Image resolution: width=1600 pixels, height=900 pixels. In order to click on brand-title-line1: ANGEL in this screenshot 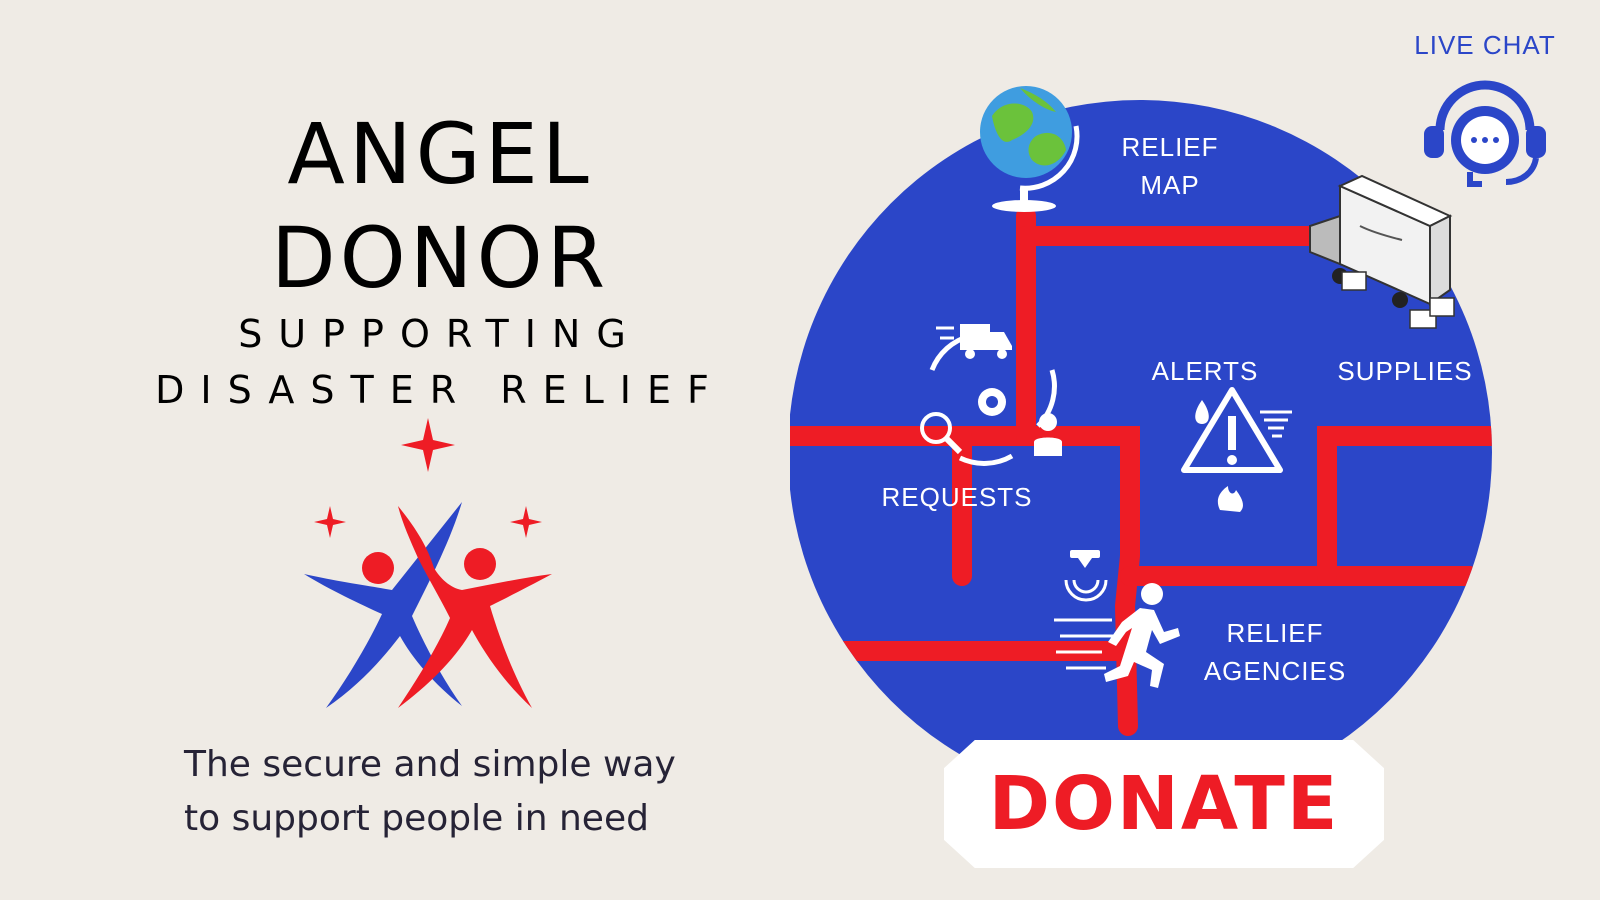, I will do `click(440, 154)`.